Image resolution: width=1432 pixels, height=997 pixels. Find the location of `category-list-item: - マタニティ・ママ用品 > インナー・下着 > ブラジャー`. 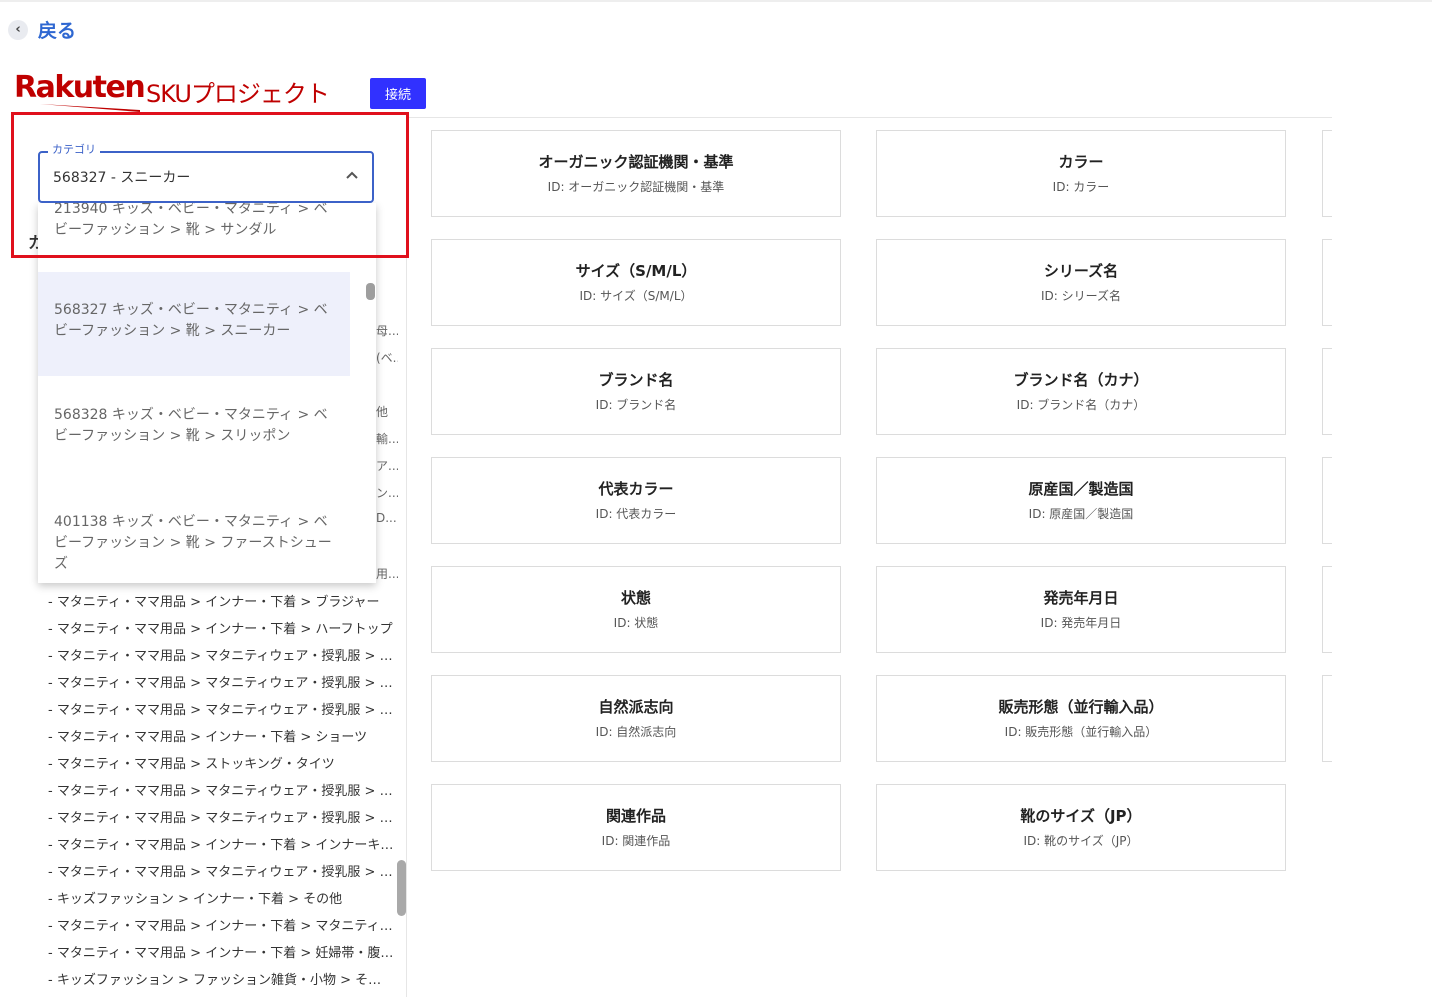

category-list-item: - マタニティ・ママ用品 > インナー・下着 > ブラジャー is located at coordinates (221, 602).